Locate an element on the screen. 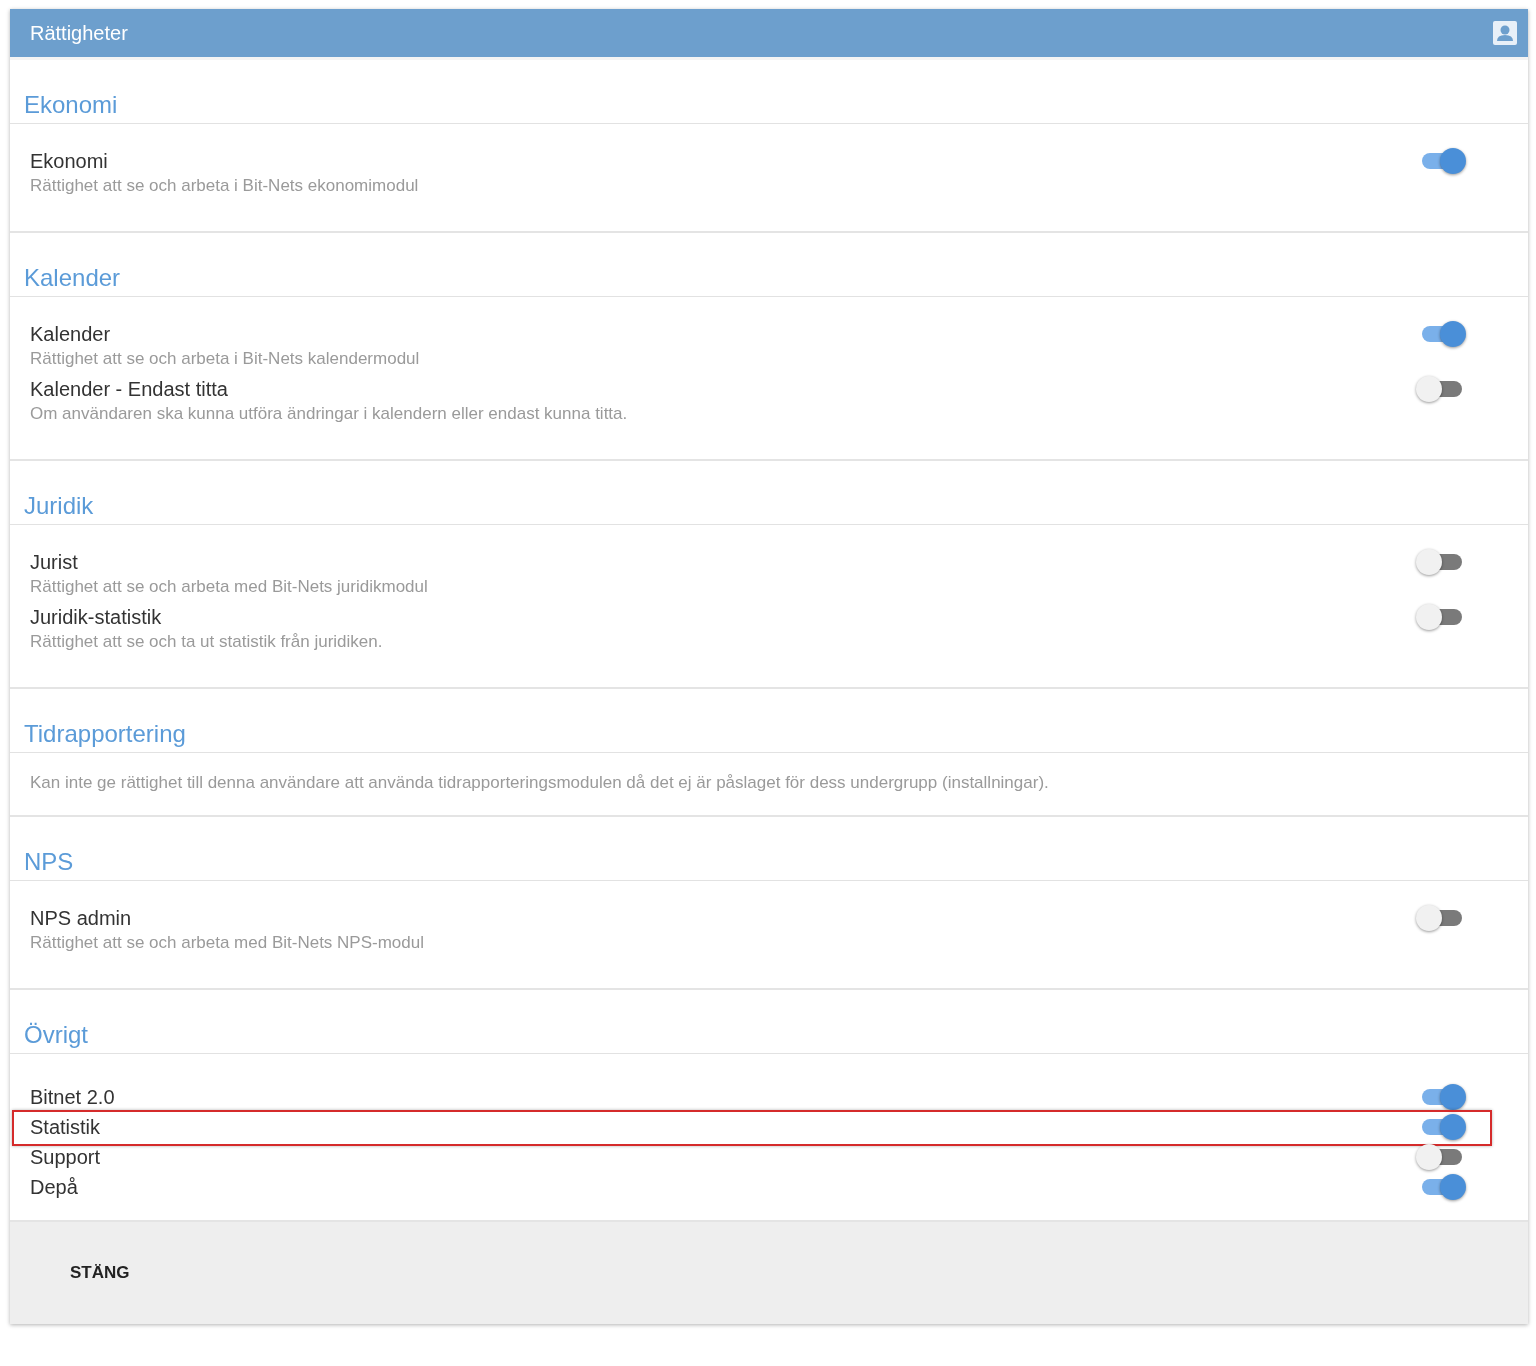 This screenshot has width=1536, height=1366. section-heading: Tidrapportering is located at coordinates (105, 734).